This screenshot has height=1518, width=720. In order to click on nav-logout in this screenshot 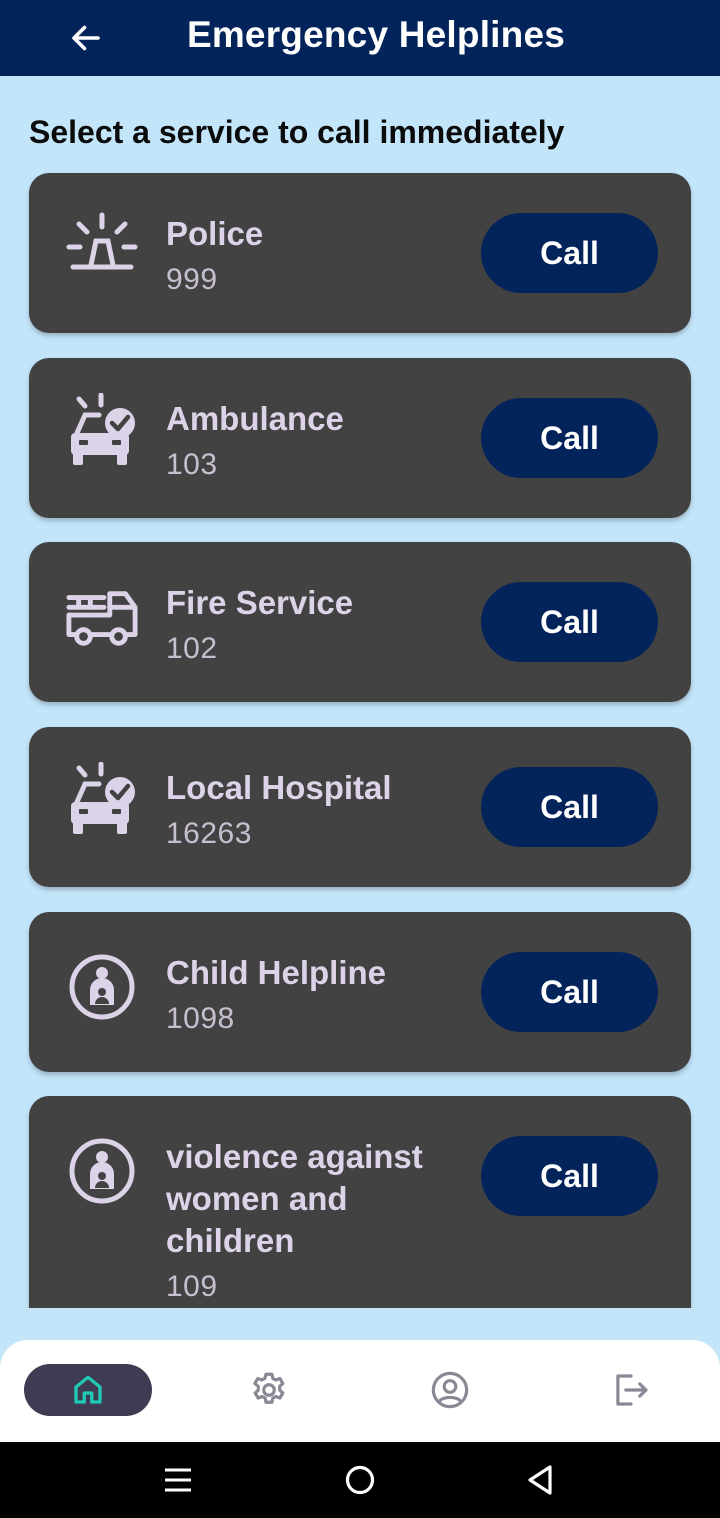, I will do `click(631, 1390)`.